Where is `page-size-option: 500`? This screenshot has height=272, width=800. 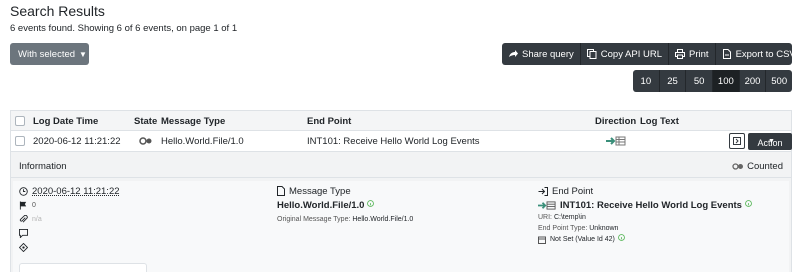
page-size-option: 500 is located at coordinates (779, 81).